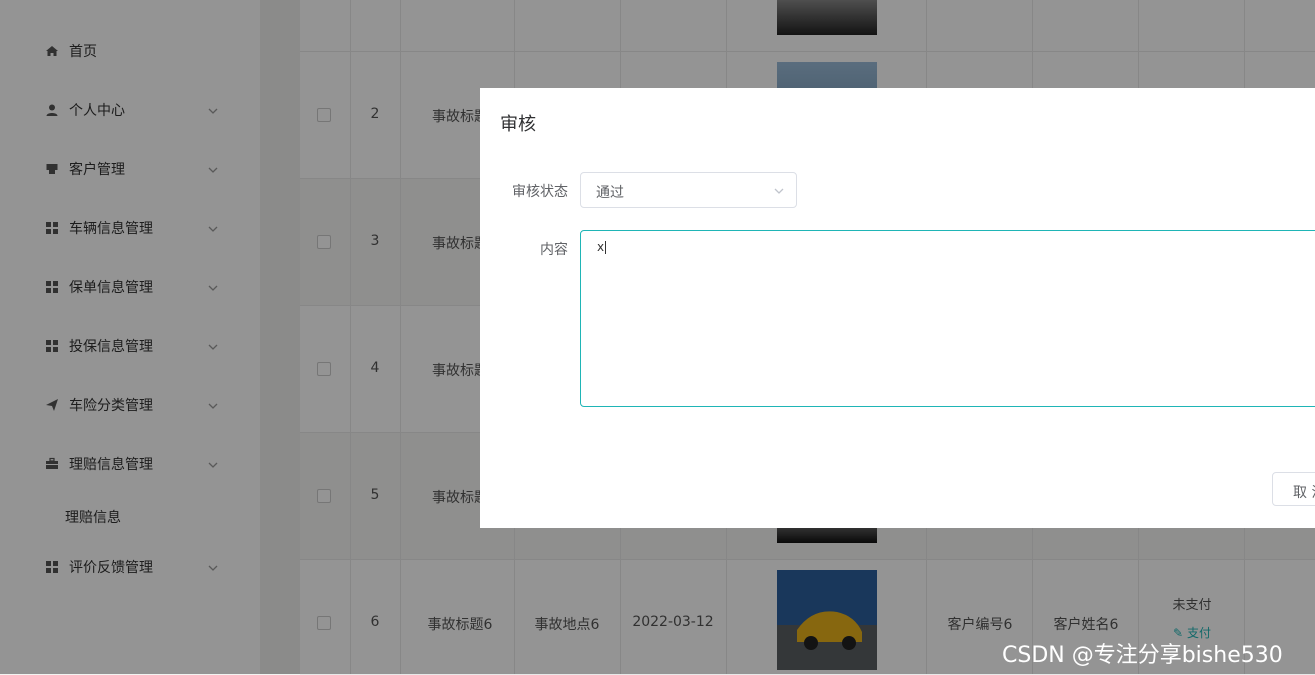 The width and height of the screenshot is (1315, 675). I want to click on content-textarea: x, so click(947, 318).